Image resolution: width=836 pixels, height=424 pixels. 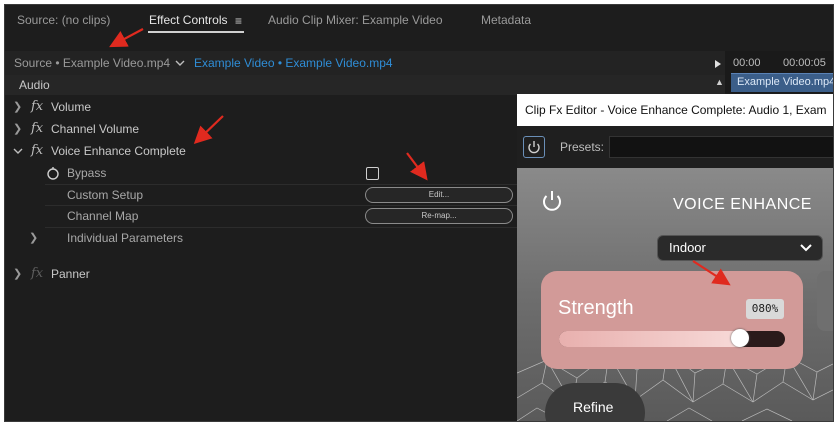 I want to click on arrow-to-voice-enhance, so click(x=208, y=130).